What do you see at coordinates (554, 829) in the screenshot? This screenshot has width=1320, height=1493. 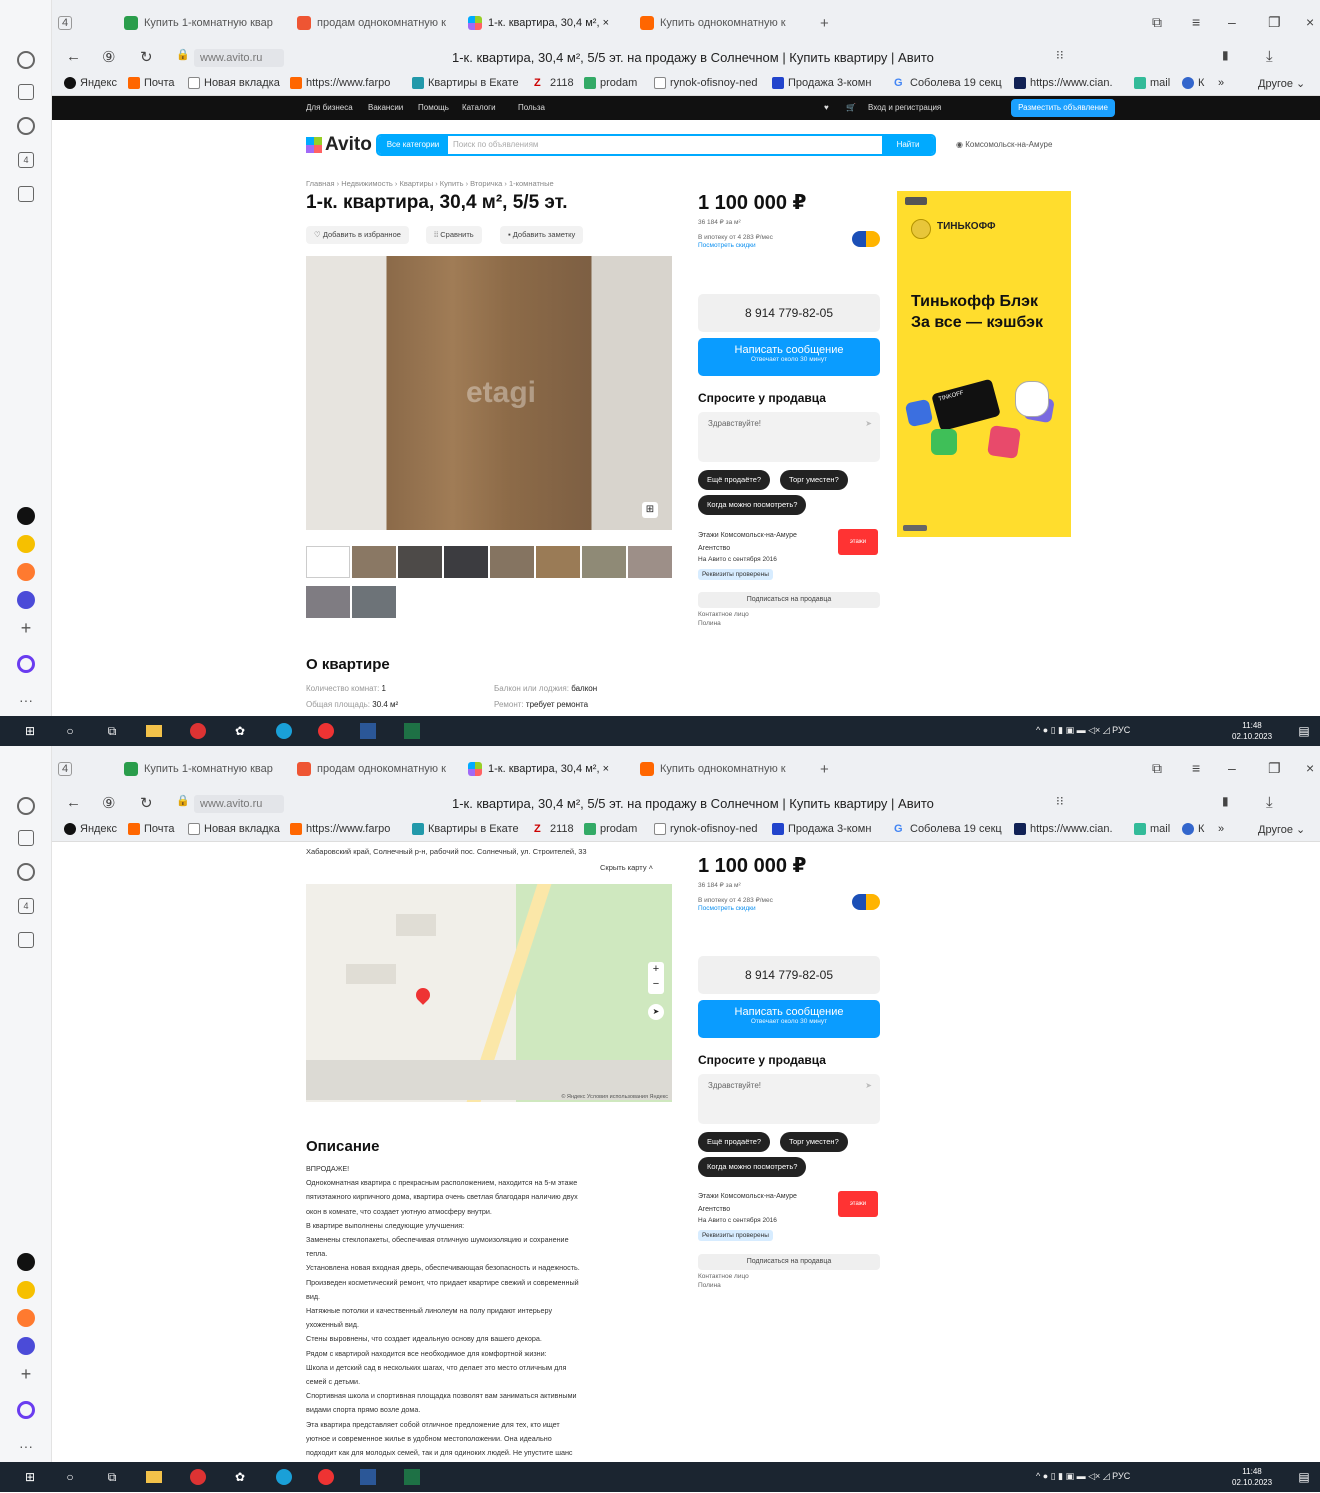 I see `bookmark-item: Z 2118` at bounding box center [554, 829].